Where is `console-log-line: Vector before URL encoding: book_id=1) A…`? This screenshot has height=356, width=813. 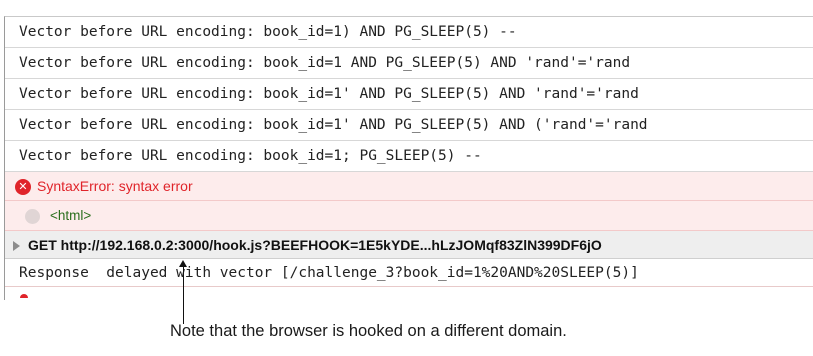
console-log-line: Vector before URL encoding: book_id=1) A… is located at coordinates (409, 32).